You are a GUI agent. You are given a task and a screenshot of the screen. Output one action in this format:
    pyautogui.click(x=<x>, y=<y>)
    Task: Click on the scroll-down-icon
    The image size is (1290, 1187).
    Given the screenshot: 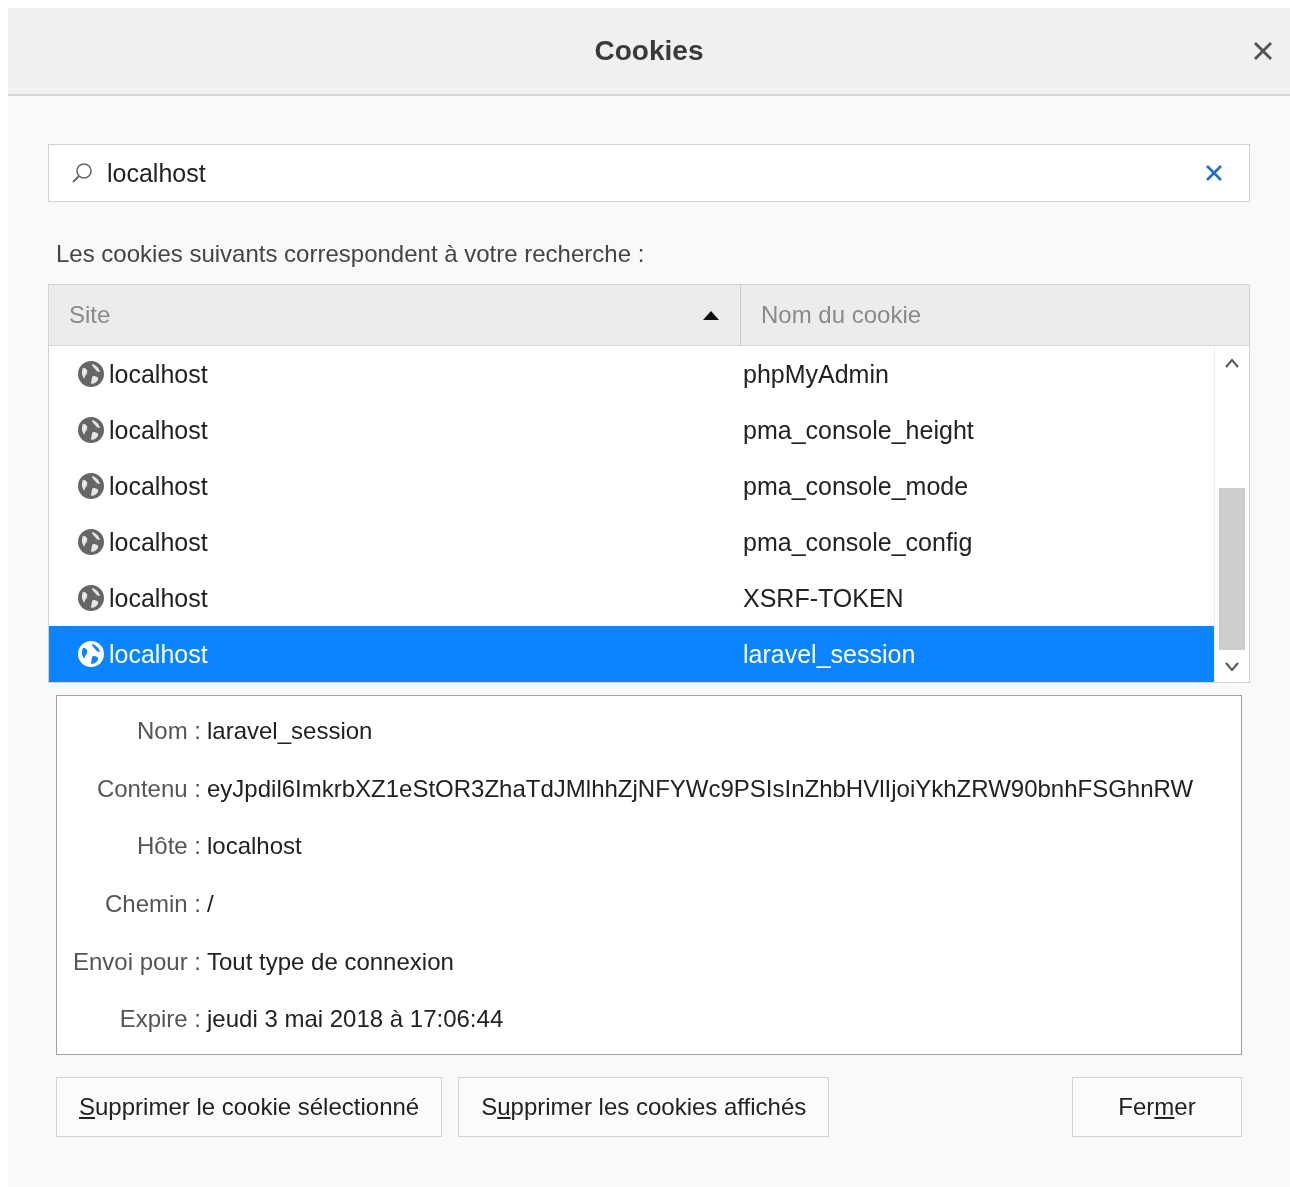 What is the action you would take?
    pyautogui.click(x=1232, y=667)
    